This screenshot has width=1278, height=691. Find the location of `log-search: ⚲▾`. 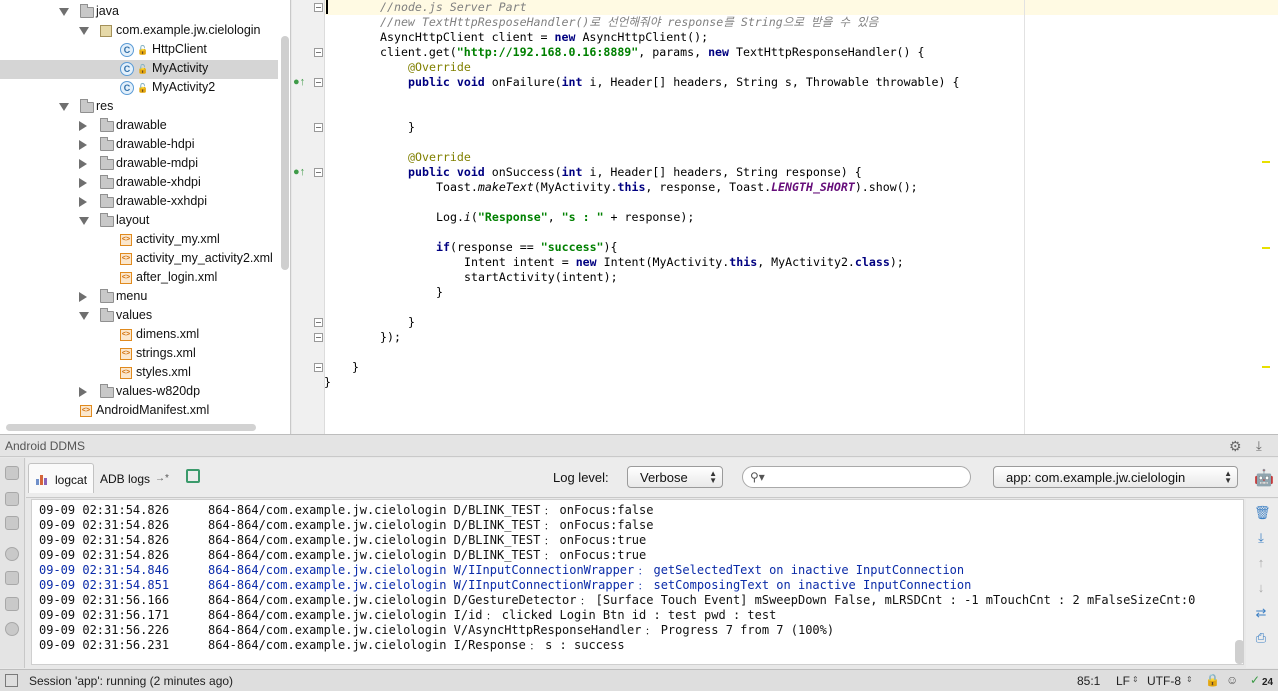

log-search: ⚲▾ is located at coordinates (856, 477).